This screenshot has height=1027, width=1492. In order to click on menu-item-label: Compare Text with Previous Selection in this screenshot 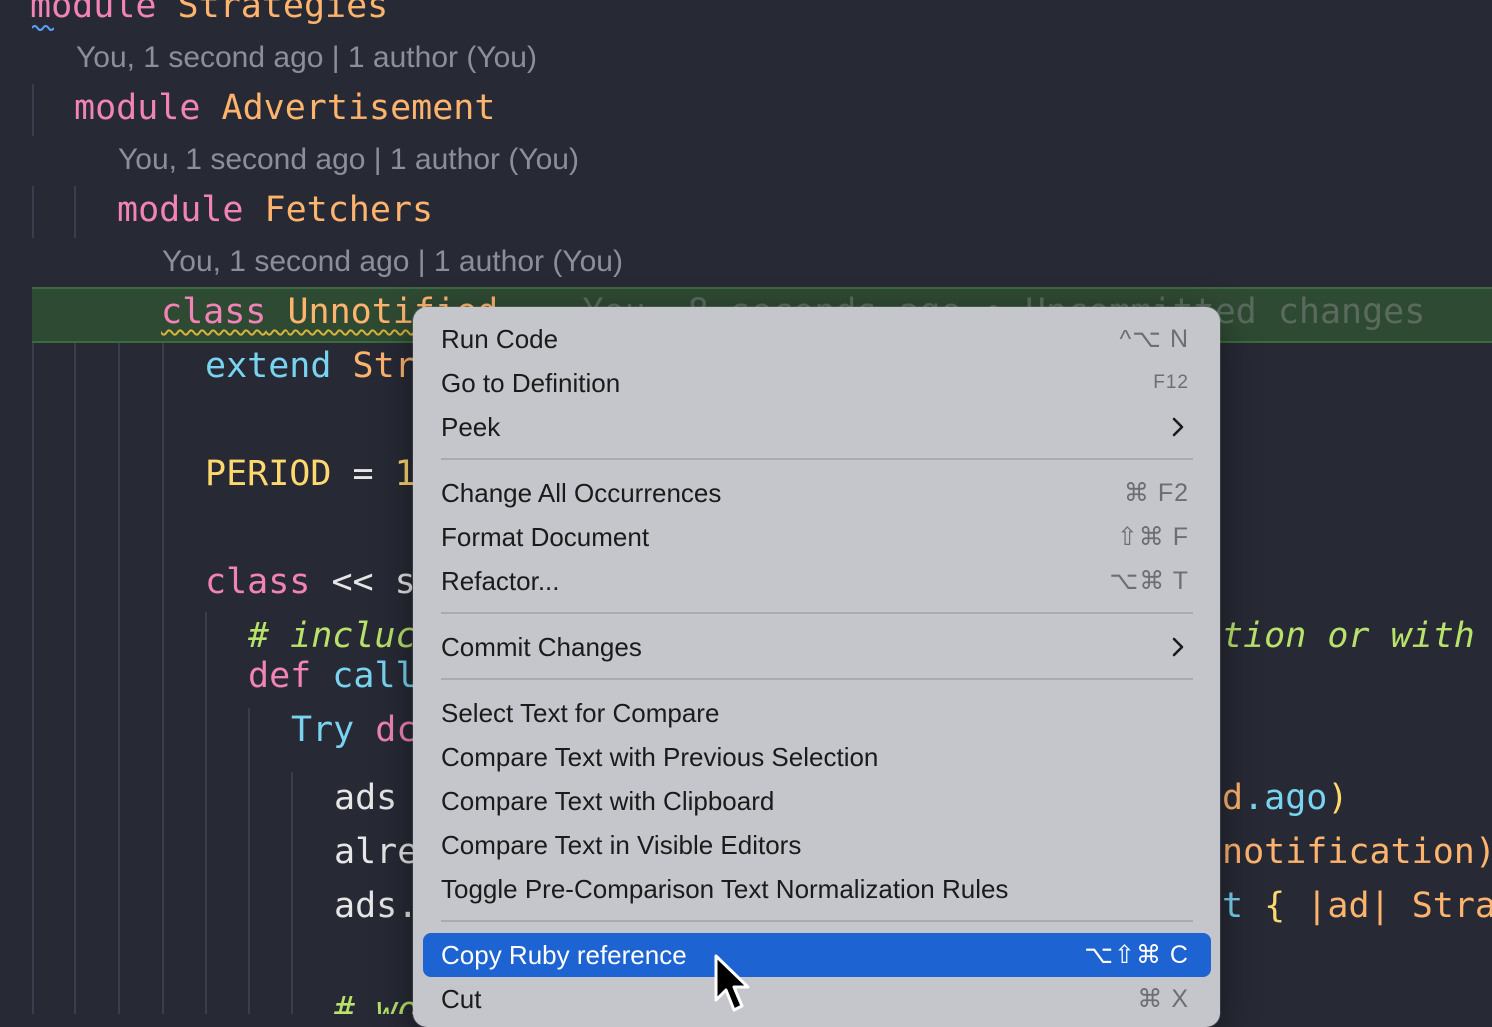, I will do `click(660, 757)`.